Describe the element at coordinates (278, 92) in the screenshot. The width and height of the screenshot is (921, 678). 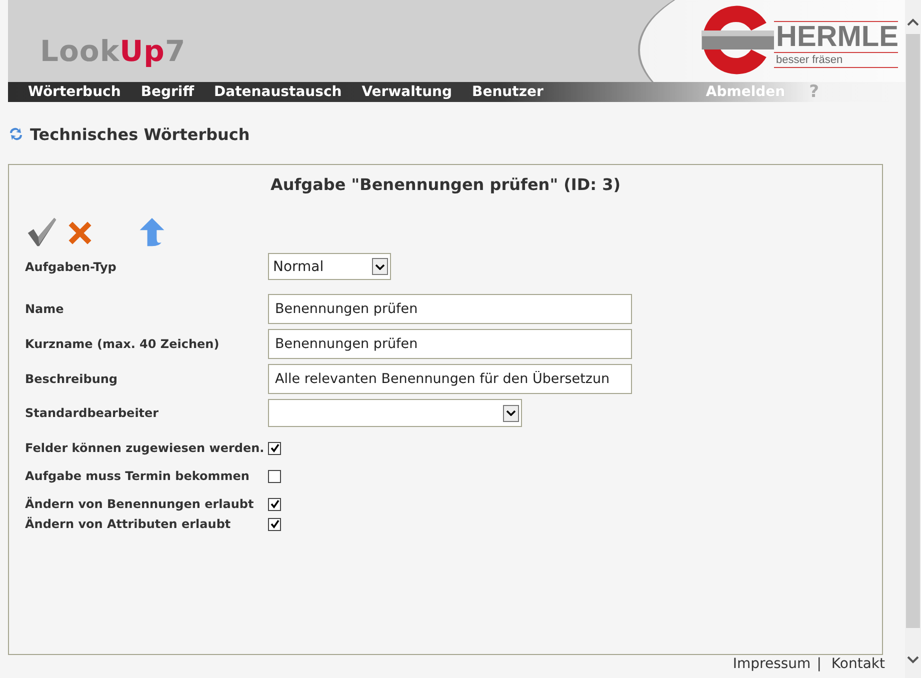
I see `menu-item: Datenaustausch` at that location.